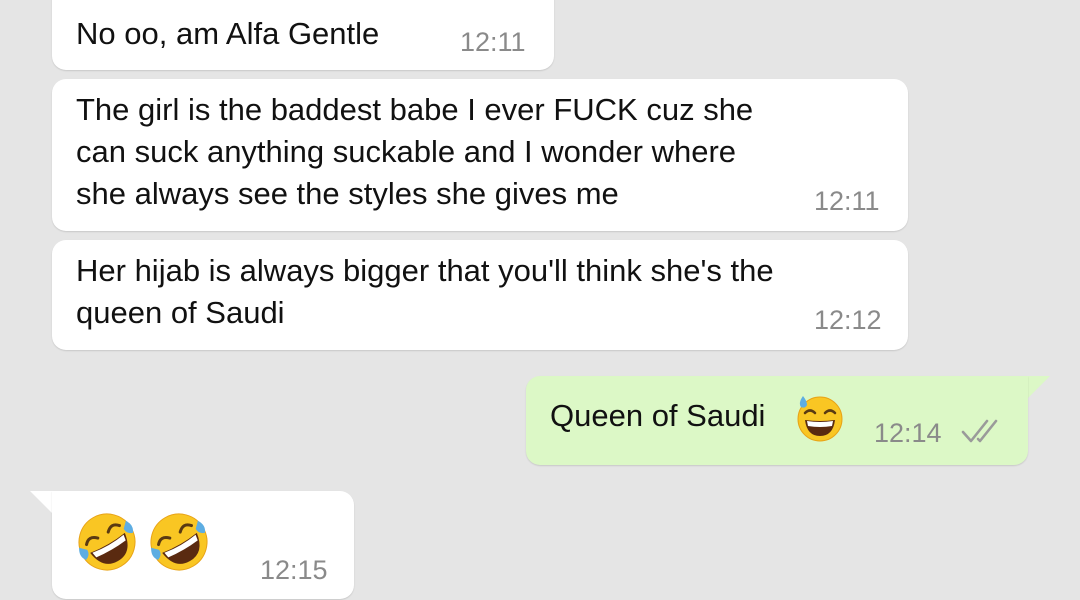 The image size is (1080, 600). Describe the element at coordinates (294, 570) in the screenshot. I see `message-timestamp: 12:15` at that location.